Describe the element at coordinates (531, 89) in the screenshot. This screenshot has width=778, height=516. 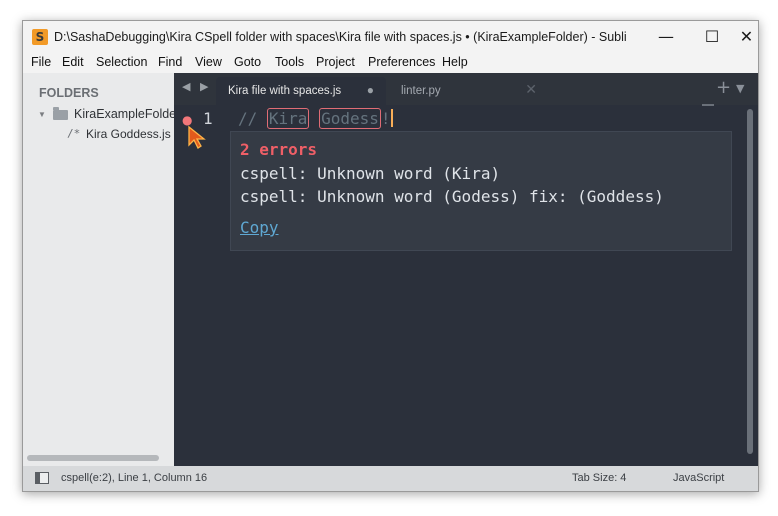
I see `close-tab-icon: ✕` at that location.